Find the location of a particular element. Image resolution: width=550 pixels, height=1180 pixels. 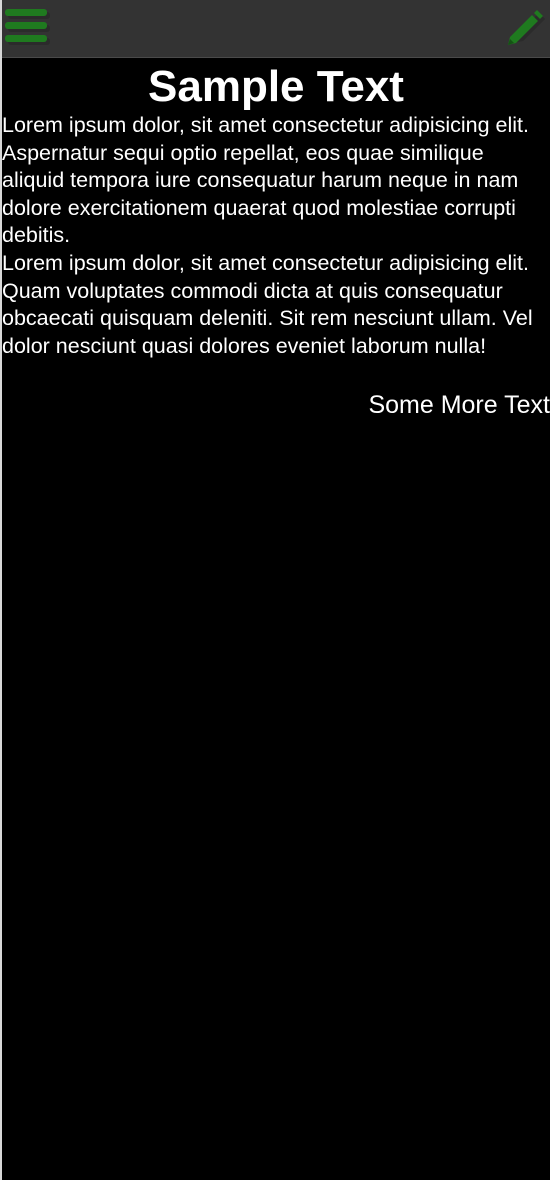

menu-button is located at coordinates (27, 29).